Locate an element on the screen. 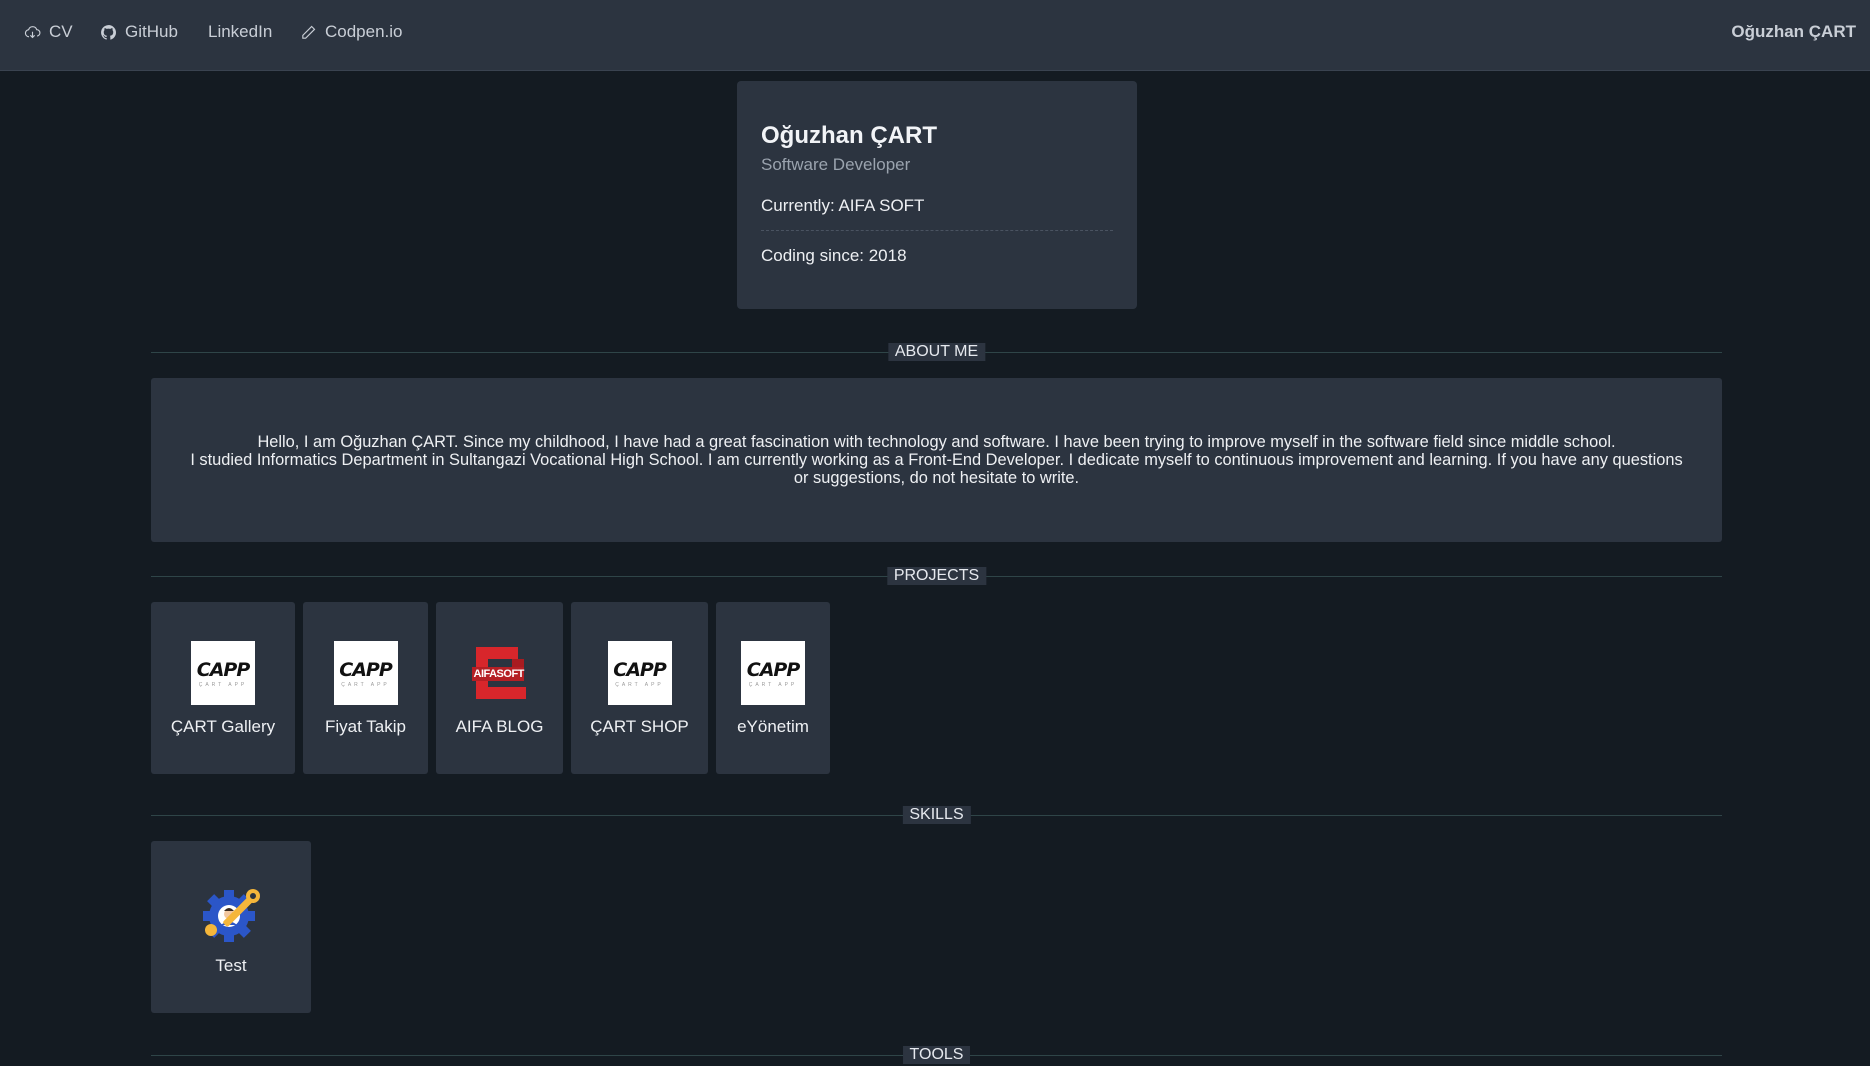 This screenshot has height=1066, width=1870. nav-linkedin-link: LinkedIn is located at coordinates (240, 32).